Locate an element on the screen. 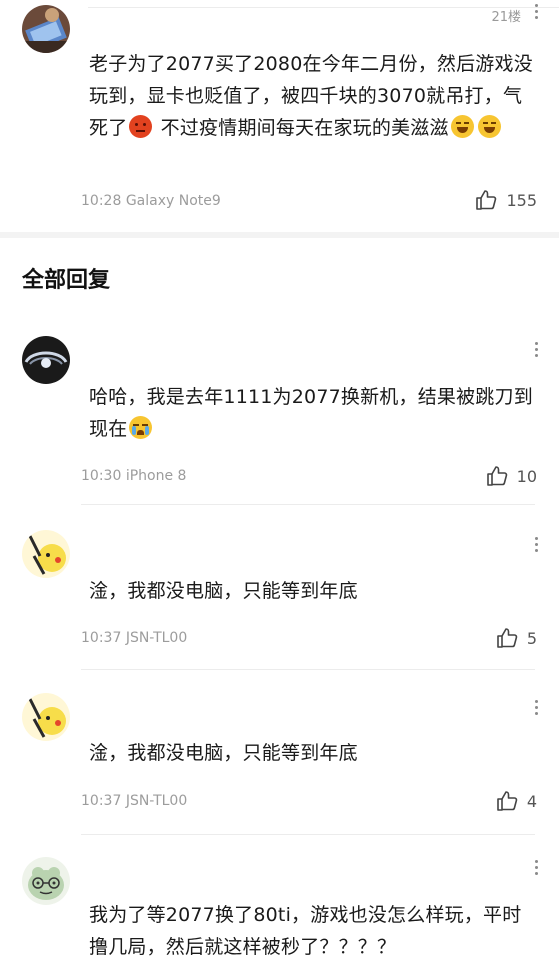 This screenshot has height=974, width=559. like-button: 155 is located at coordinates (506, 200).